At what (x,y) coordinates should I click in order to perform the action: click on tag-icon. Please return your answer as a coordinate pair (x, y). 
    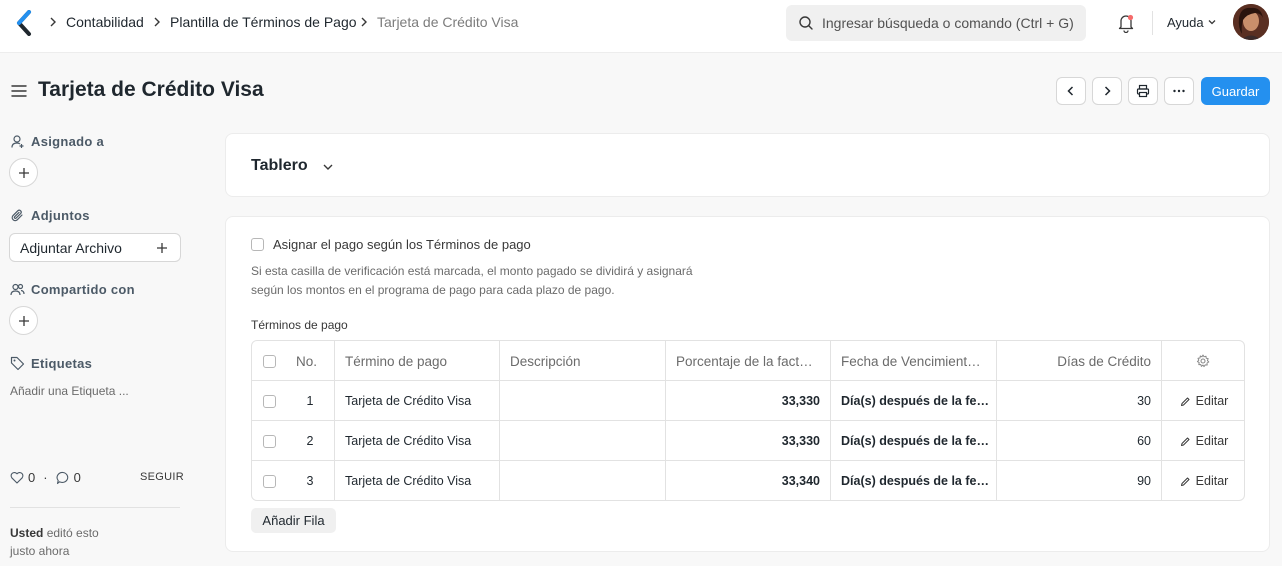
    Looking at the image, I should click on (17, 363).